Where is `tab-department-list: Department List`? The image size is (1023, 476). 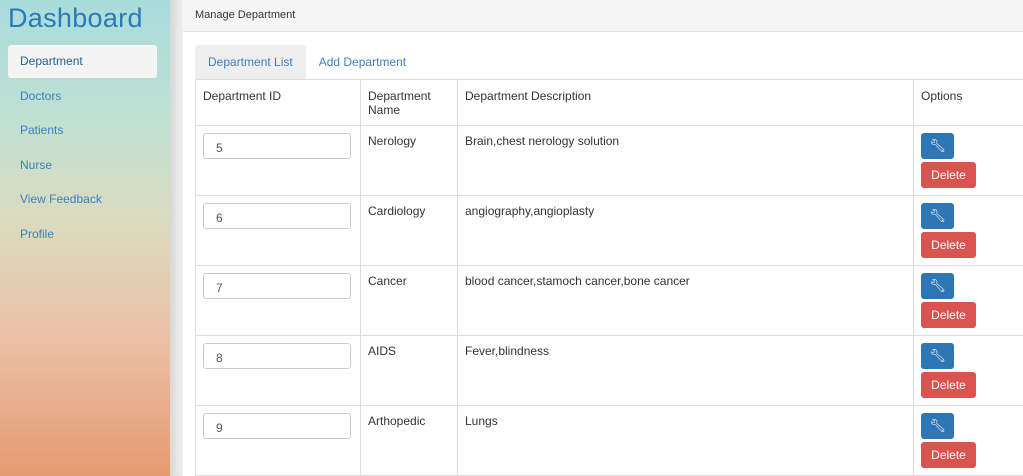
tab-department-list: Department List is located at coordinates (250, 62).